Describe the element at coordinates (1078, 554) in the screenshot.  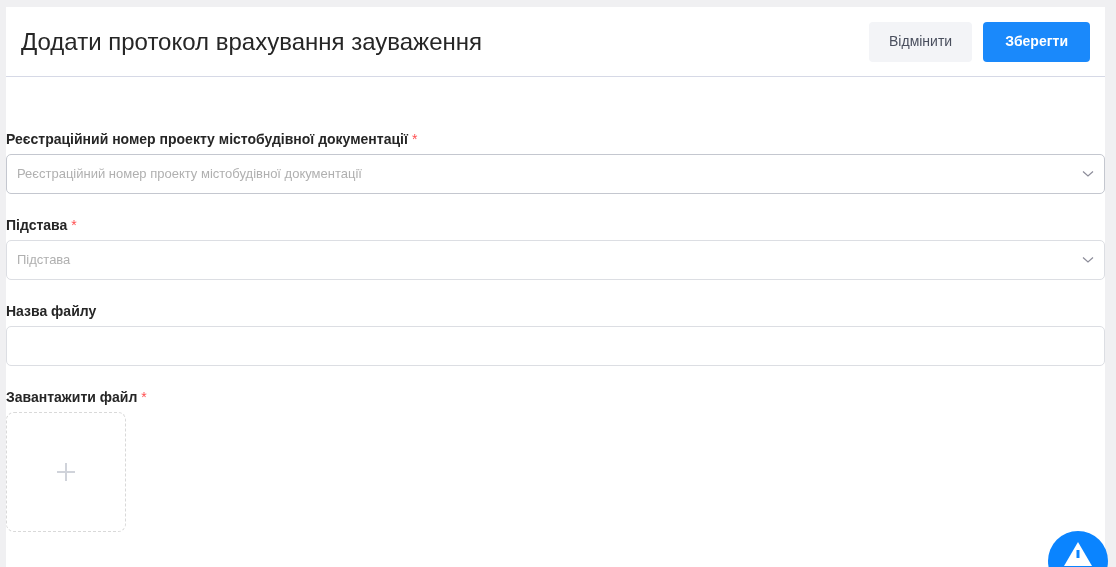
I see `warning-icon` at that location.